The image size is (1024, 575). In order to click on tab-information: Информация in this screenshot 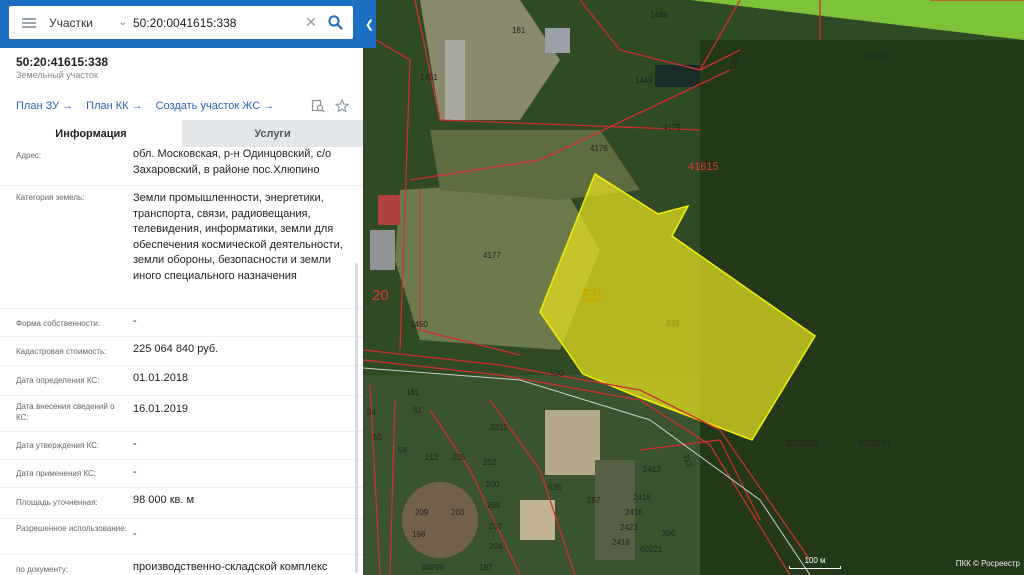, I will do `click(91, 133)`.